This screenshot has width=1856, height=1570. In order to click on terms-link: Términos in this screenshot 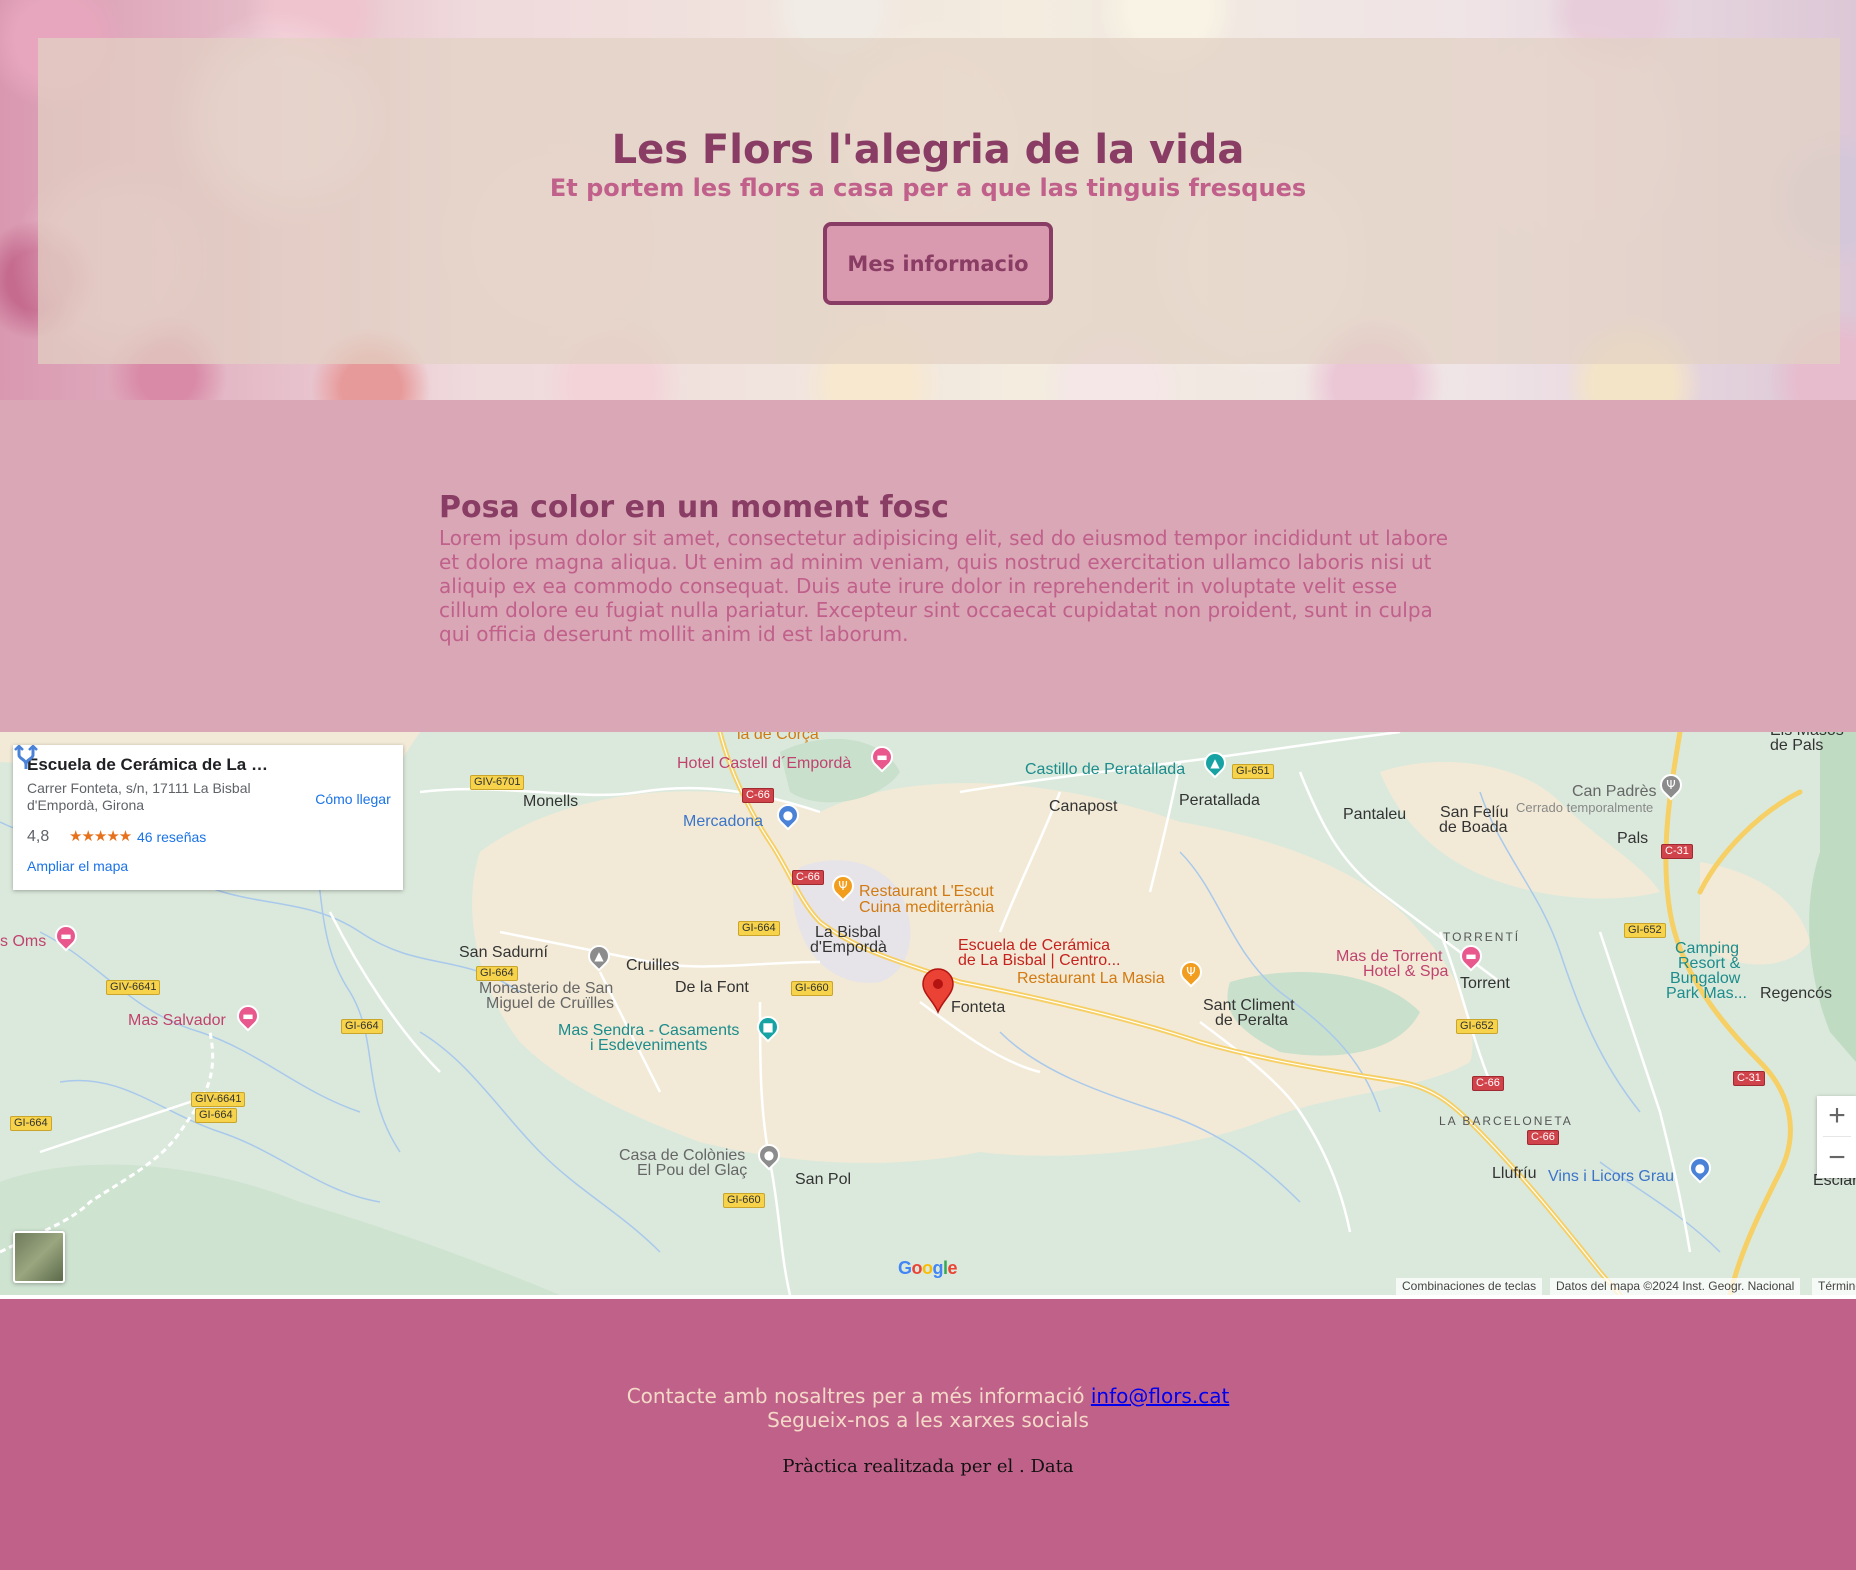, I will do `click(1834, 1286)`.